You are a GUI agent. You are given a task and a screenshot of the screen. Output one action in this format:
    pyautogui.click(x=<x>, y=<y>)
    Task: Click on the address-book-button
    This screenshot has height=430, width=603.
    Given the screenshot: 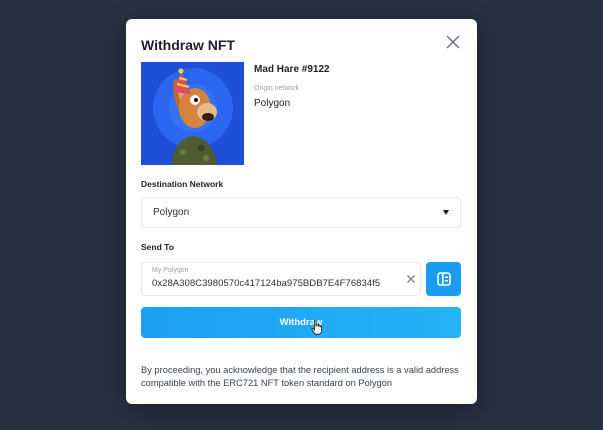 What is the action you would take?
    pyautogui.click(x=443, y=279)
    